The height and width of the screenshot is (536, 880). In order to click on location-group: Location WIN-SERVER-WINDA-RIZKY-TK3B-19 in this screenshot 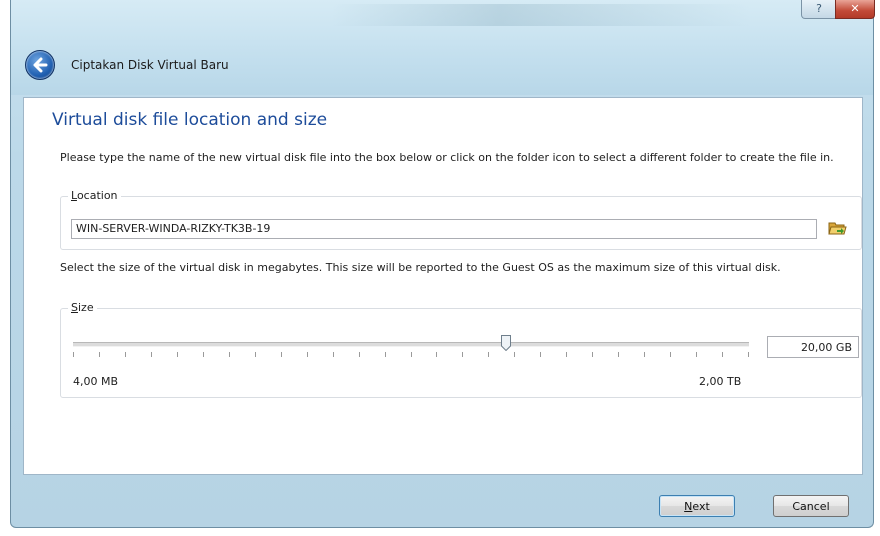, I will do `click(461, 219)`.